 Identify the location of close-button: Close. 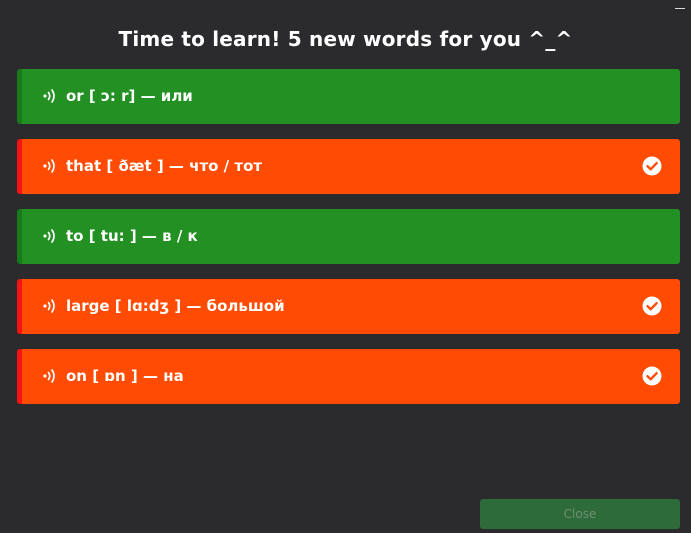
(580, 514).